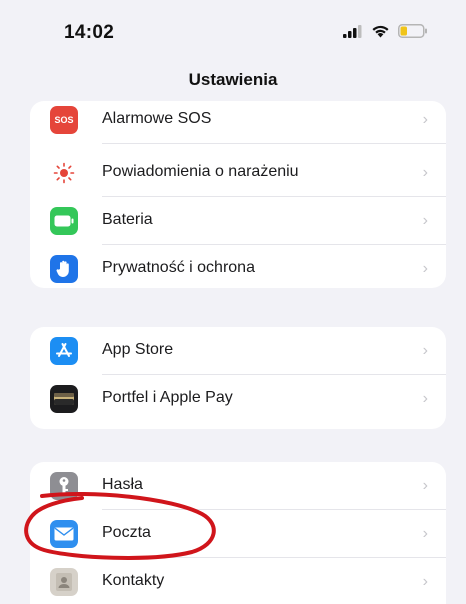 This screenshot has width=466, height=604. I want to click on sos-icon: SOS, so click(64, 120).